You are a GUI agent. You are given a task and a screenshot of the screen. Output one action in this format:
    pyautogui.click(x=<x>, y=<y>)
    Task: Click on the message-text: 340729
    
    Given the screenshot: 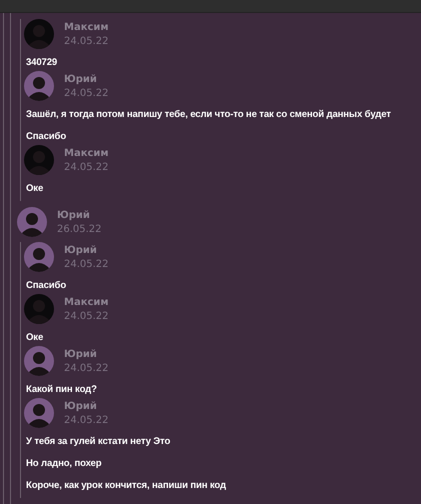 What is the action you would take?
    pyautogui.click(x=42, y=63)
    